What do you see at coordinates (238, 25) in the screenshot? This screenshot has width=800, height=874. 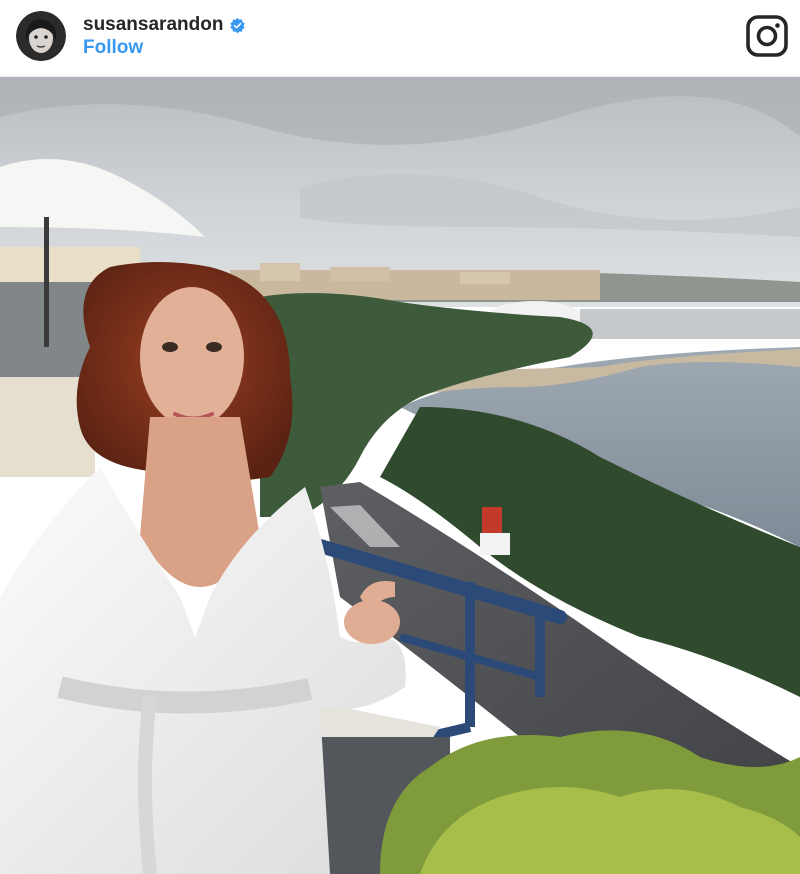 I see `verified-badge-icon` at bounding box center [238, 25].